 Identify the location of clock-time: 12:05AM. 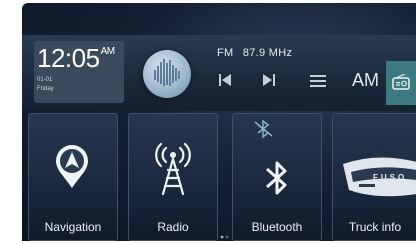
(76, 58).